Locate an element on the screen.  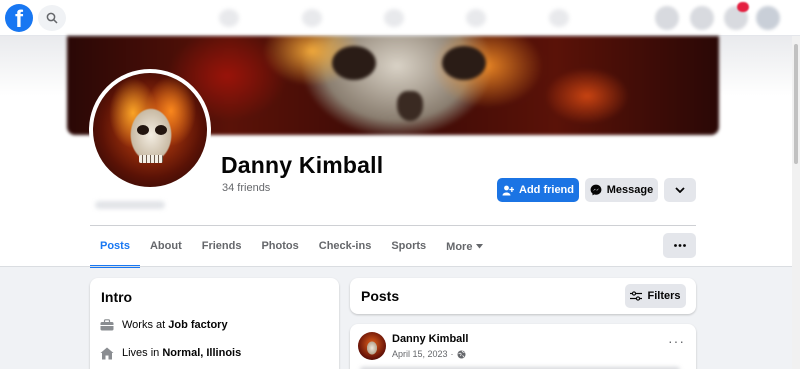
tabs-more-options-button is located at coordinates (679, 245).